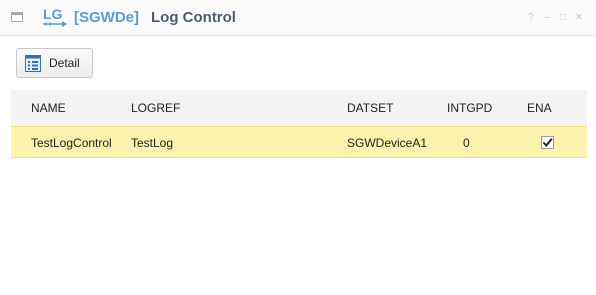 Image resolution: width=596 pixels, height=295 pixels. What do you see at coordinates (17, 17) in the screenshot?
I see `window-icon` at bounding box center [17, 17].